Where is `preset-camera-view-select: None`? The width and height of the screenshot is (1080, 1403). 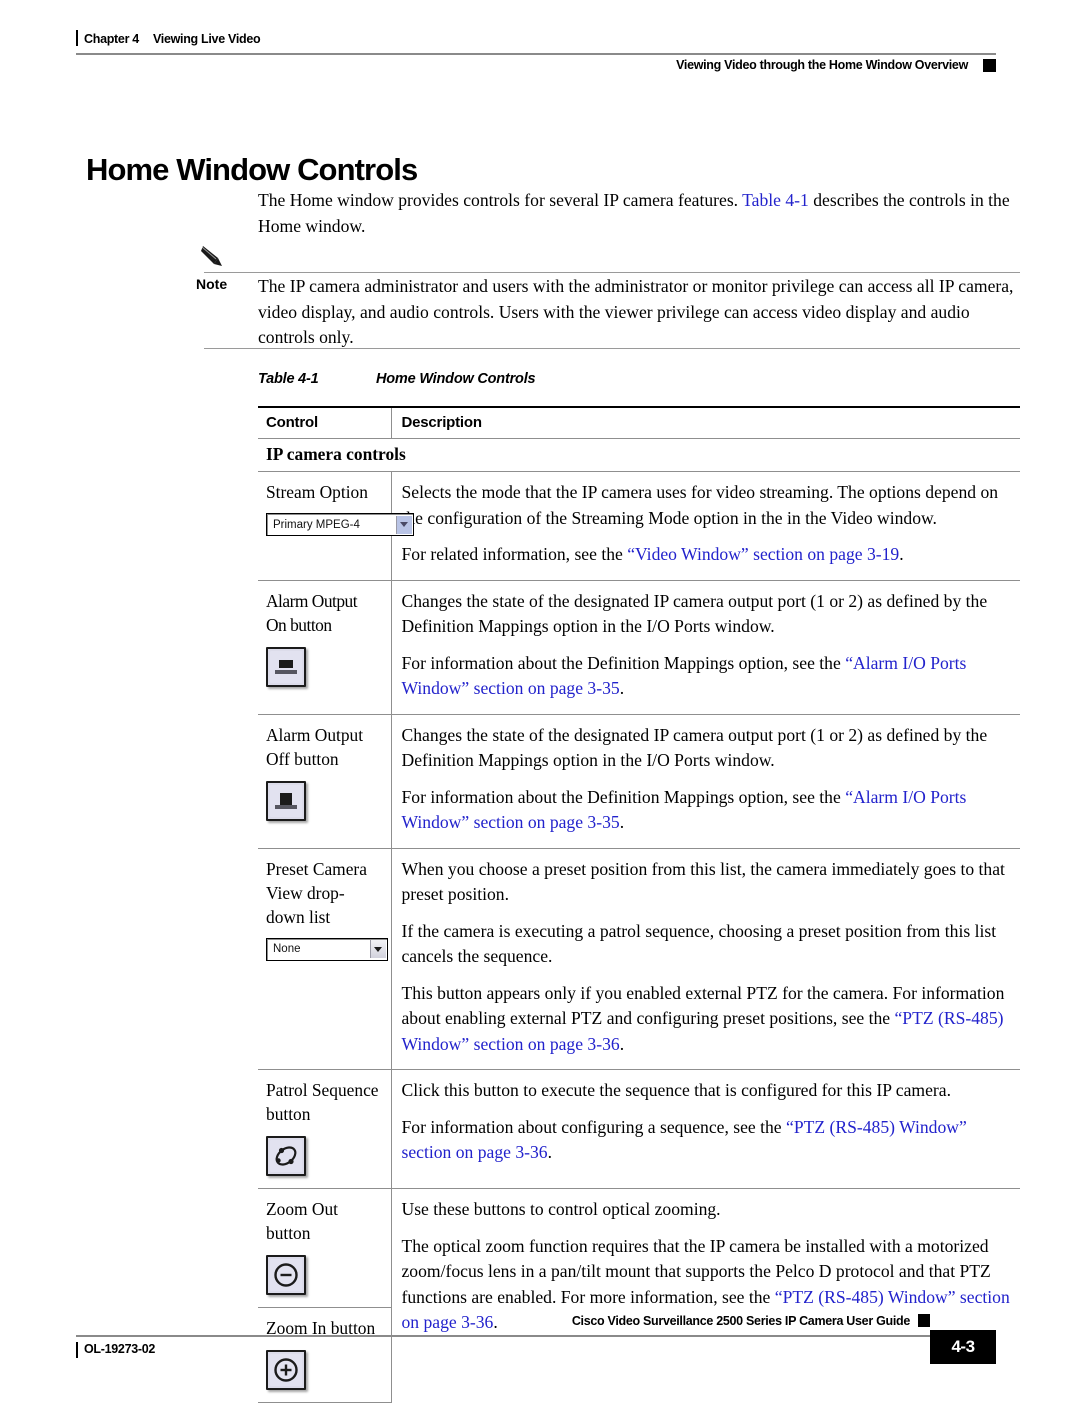
preset-camera-view-select: None is located at coordinates (327, 949).